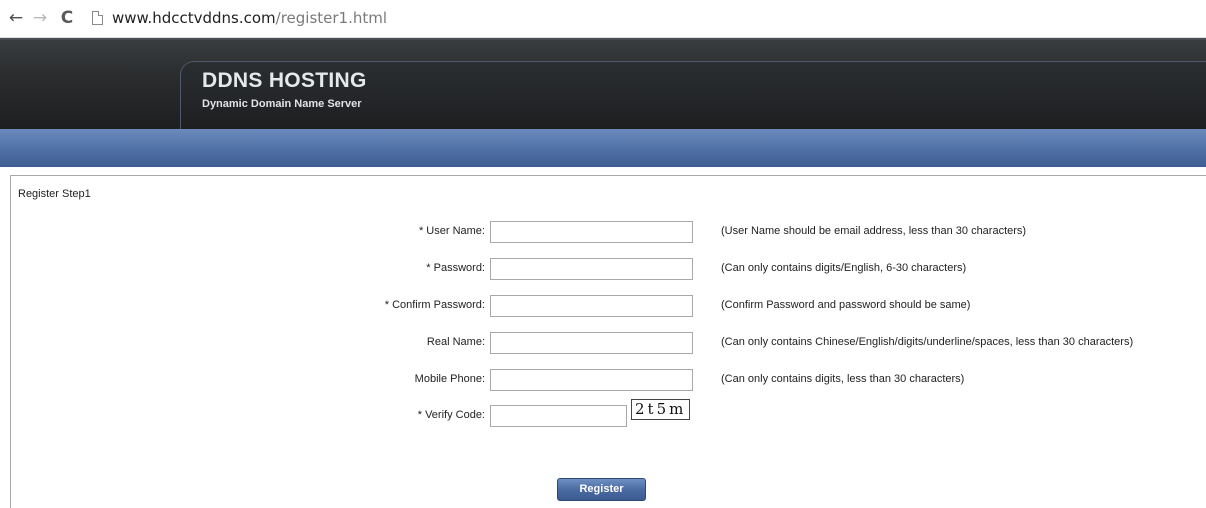  What do you see at coordinates (451, 231) in the screenshot?
I see `user-name-label: * User Name:` at bounding box center [451, 231].